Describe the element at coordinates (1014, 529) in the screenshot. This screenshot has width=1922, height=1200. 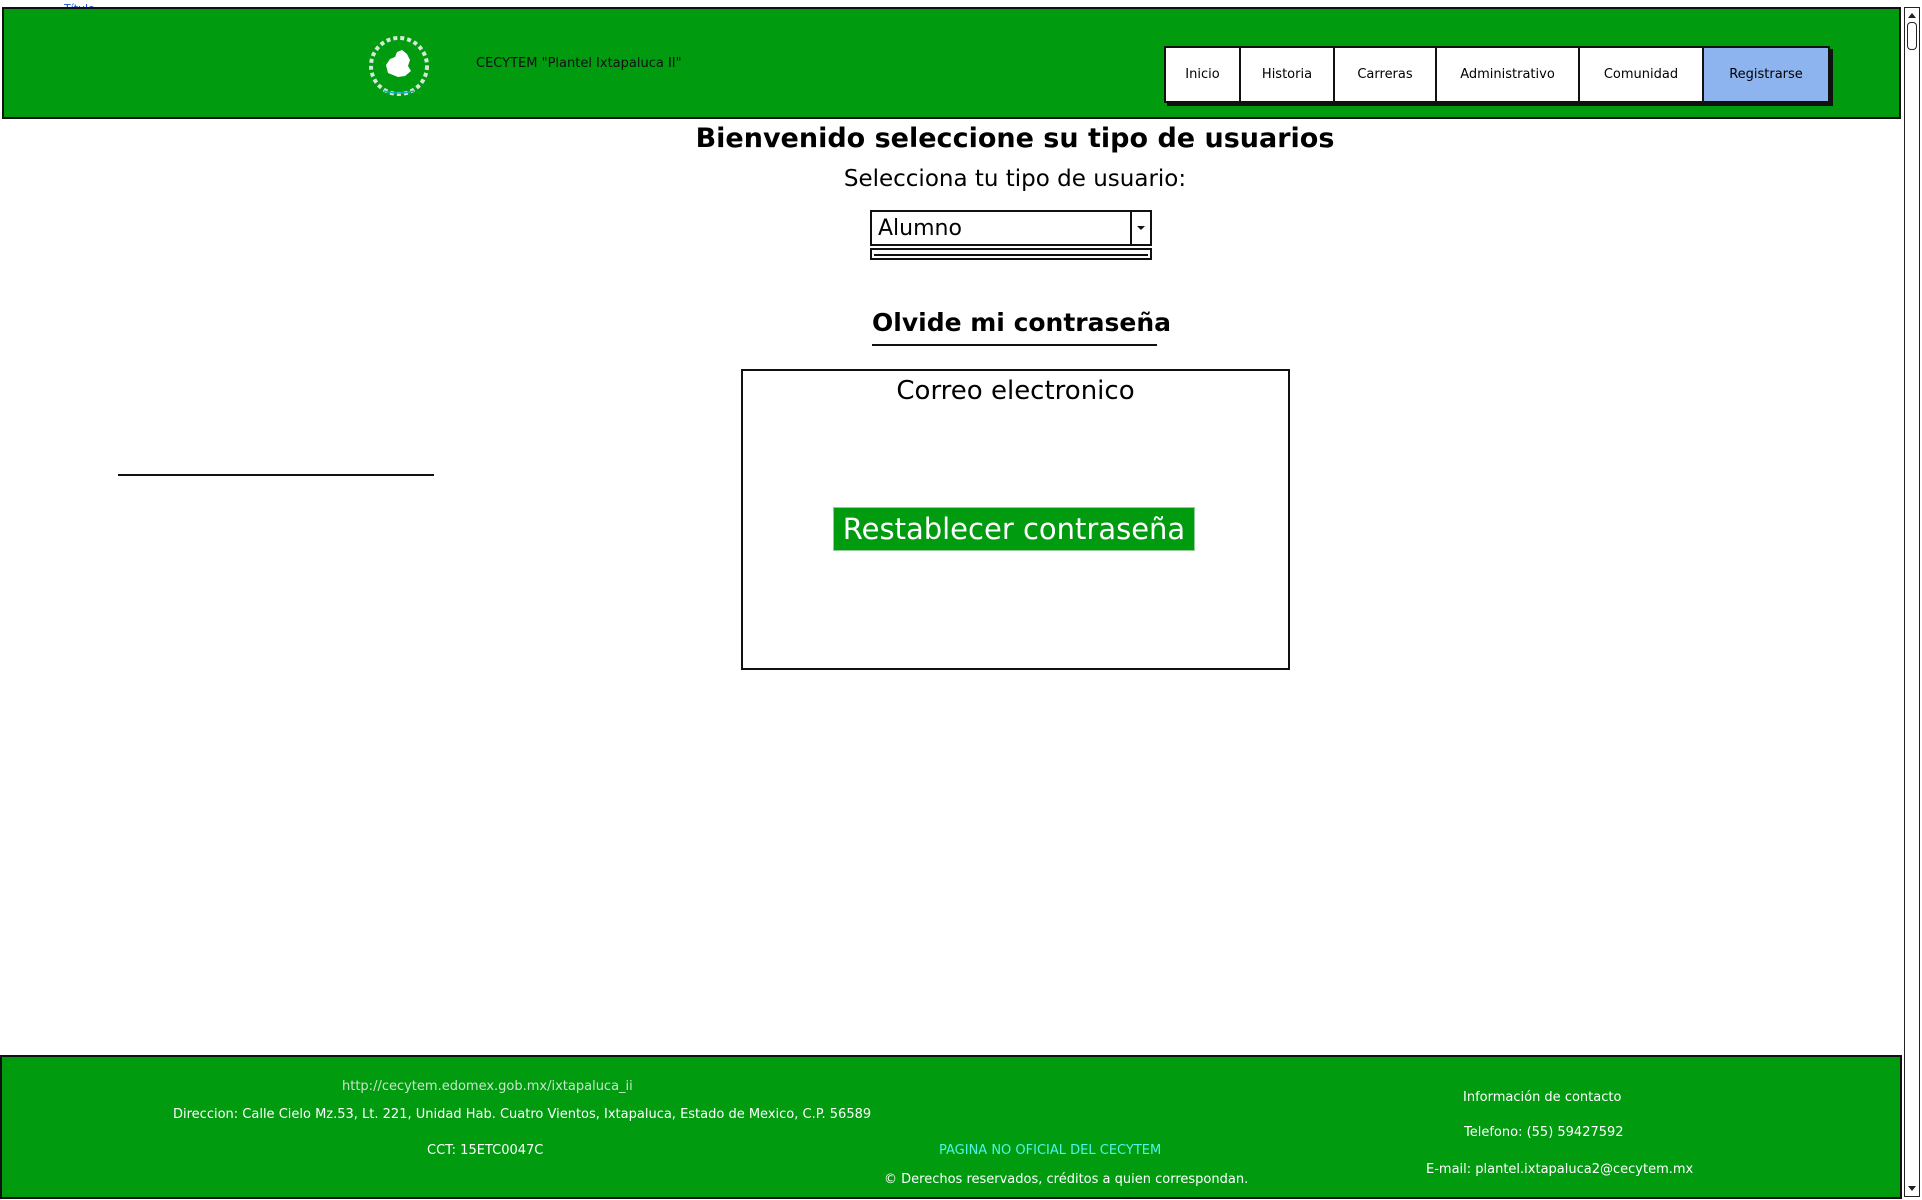
I see `reset-password-button: Restablecer contraseña` at that location.